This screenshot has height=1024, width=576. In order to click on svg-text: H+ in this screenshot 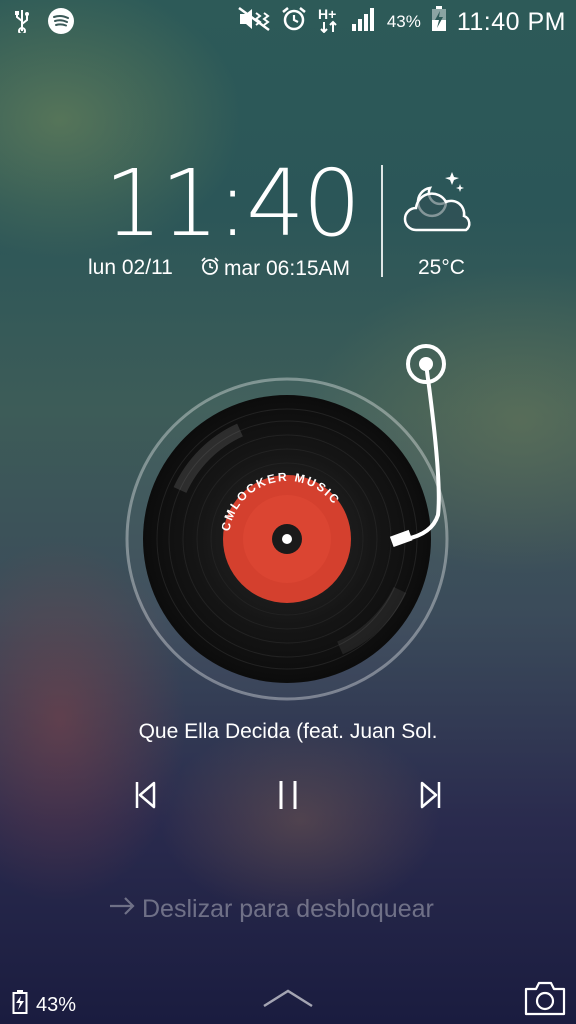, I will do `click(327, 14)`.